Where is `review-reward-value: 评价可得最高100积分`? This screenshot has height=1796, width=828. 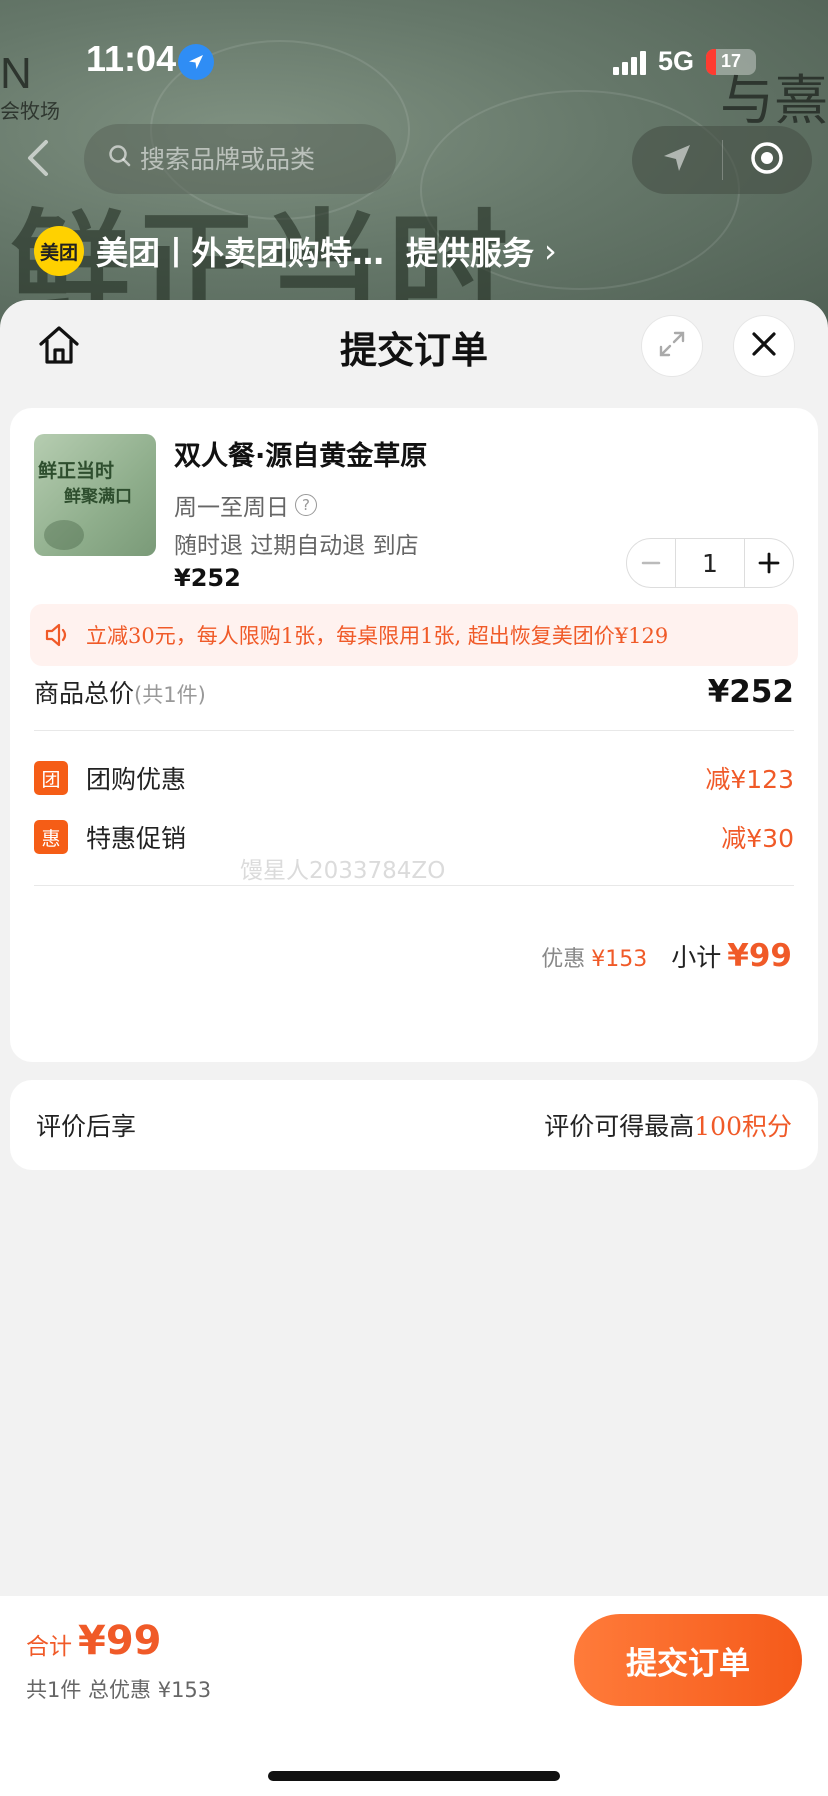
review-reward-value: 评价可得最高100积分 is located at coordinates (668, 1126).